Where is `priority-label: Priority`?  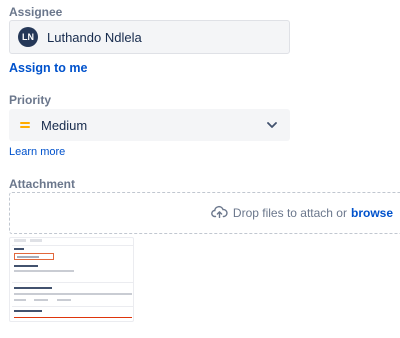 priority-label: Priority is located at coordinates (30, 100).